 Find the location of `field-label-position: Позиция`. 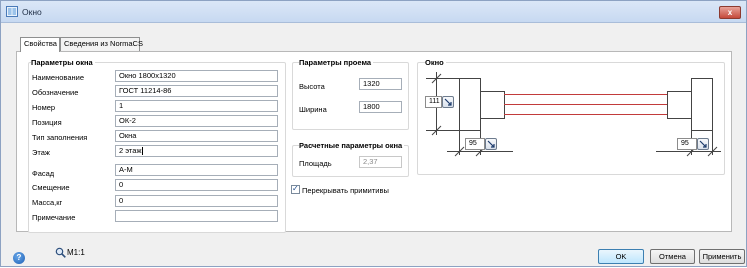

field-label-position: Позиция is located at coordinates (47, 122).